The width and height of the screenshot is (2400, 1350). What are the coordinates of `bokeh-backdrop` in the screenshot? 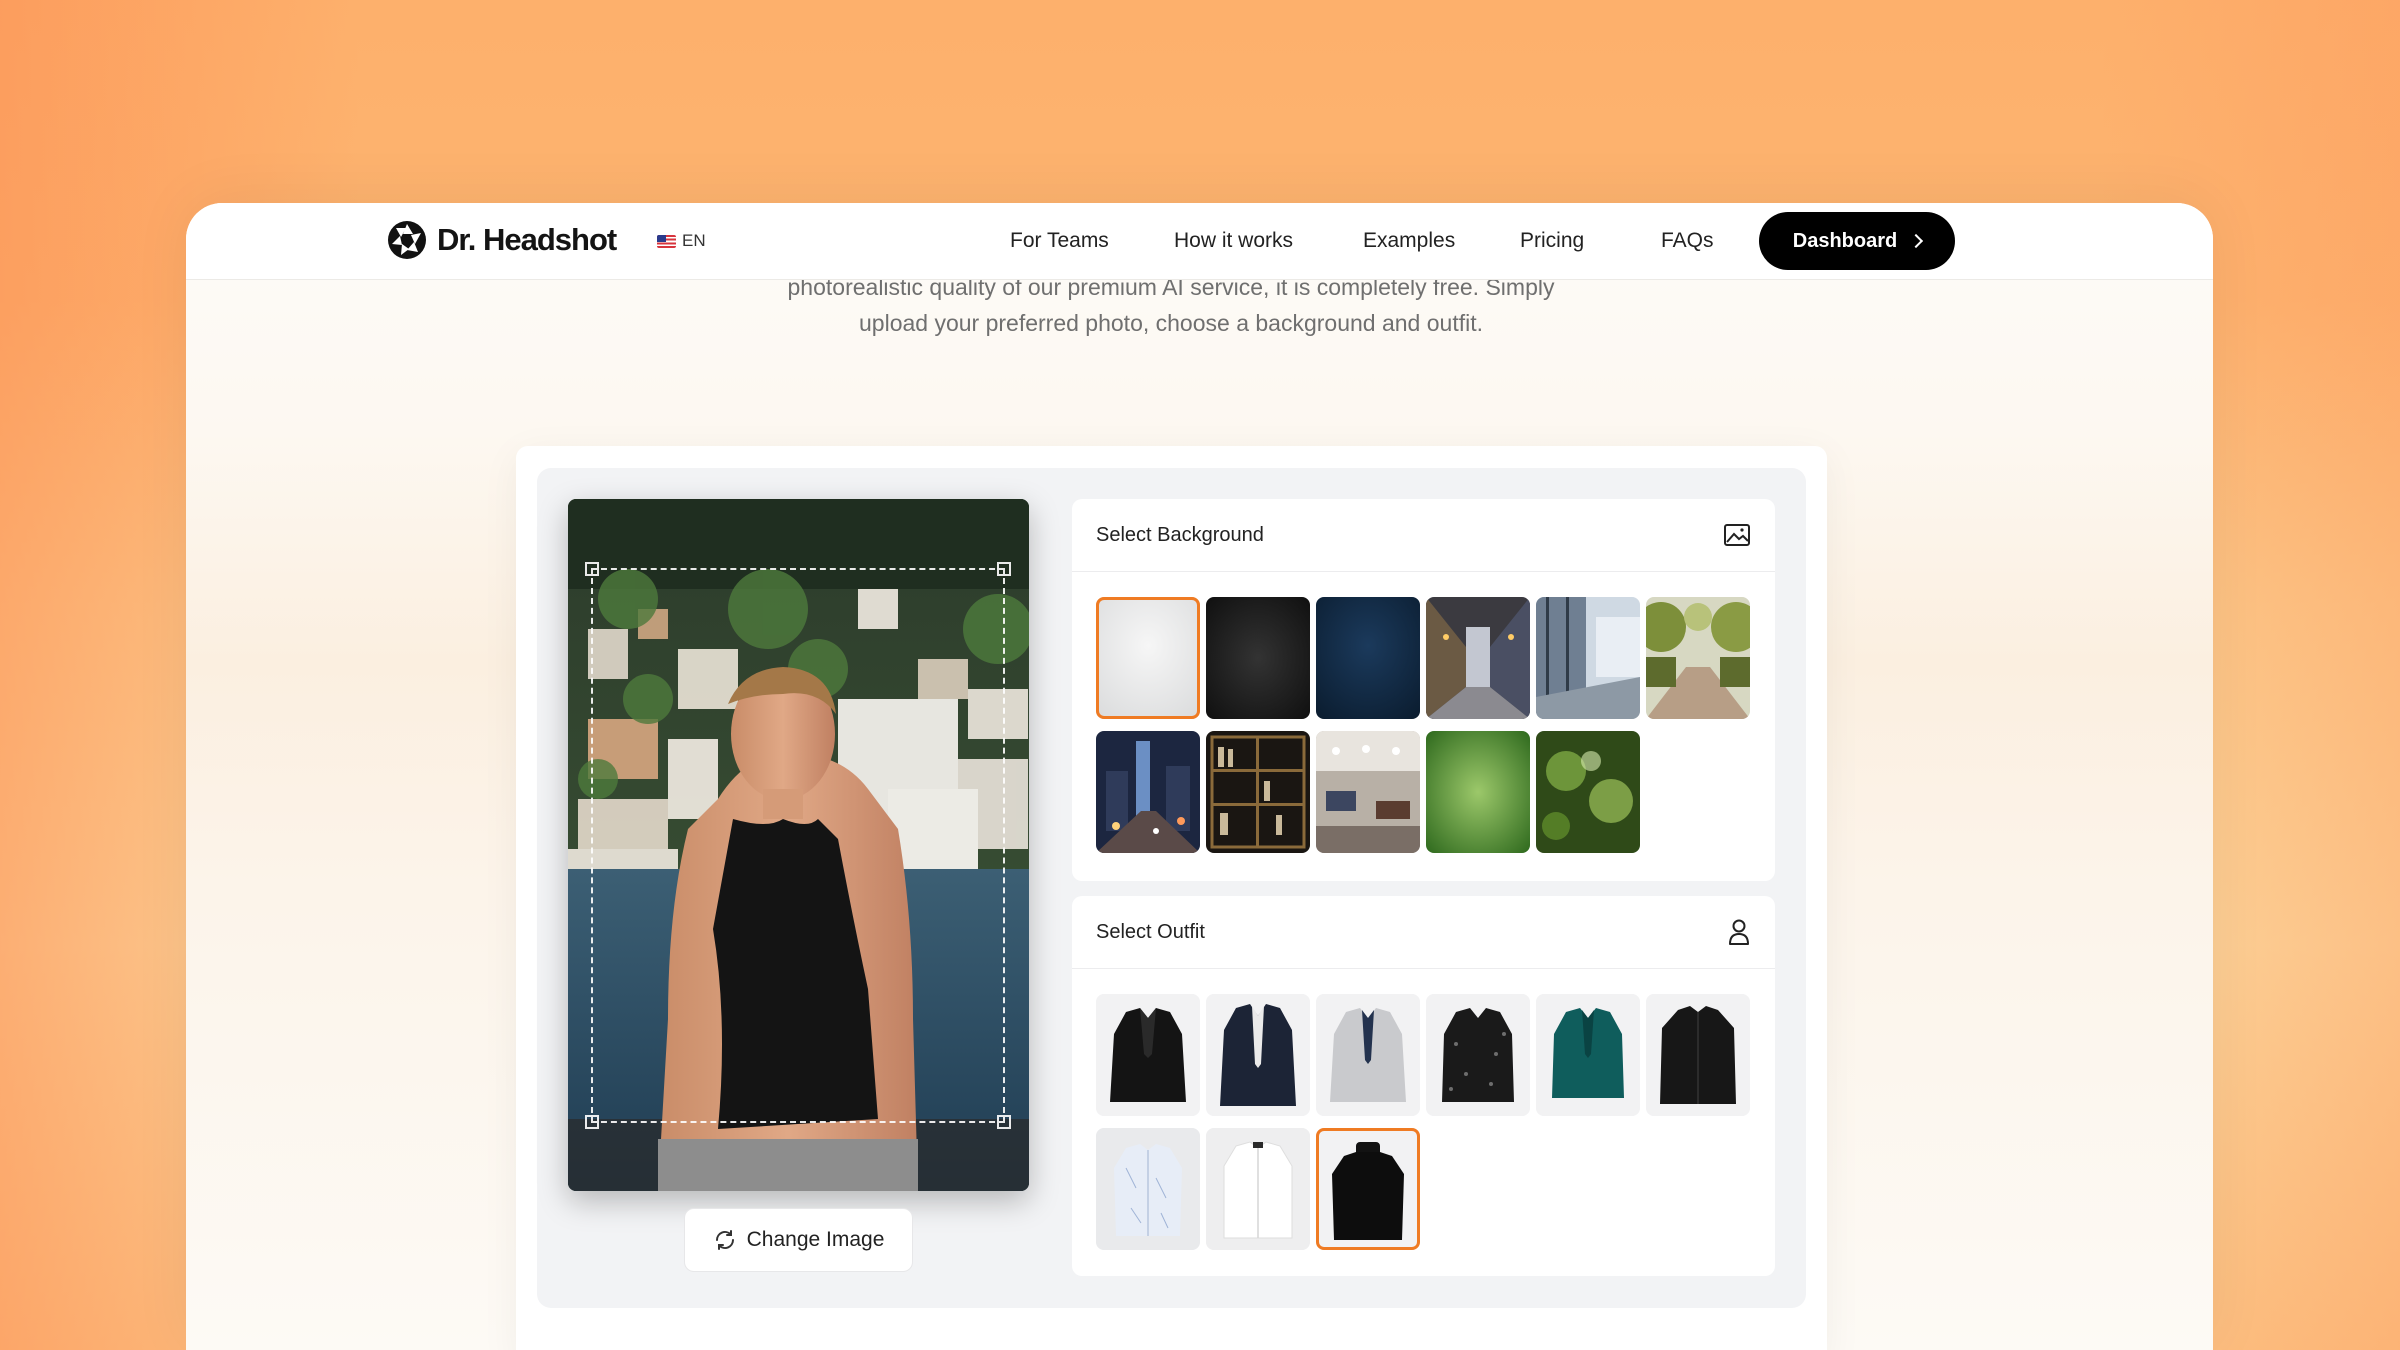 It's located at (1588, 792).